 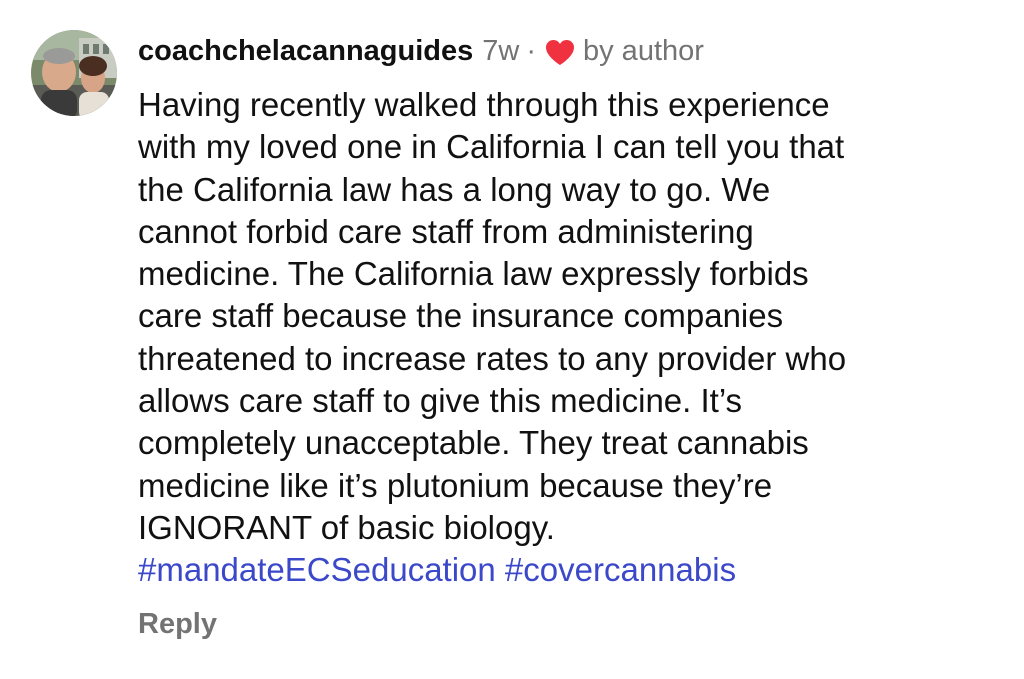 What do you see at coordinates (643, 50) in the screenshot?
I see `liked-by-author-label: by author` at bounding box center [643, 50].